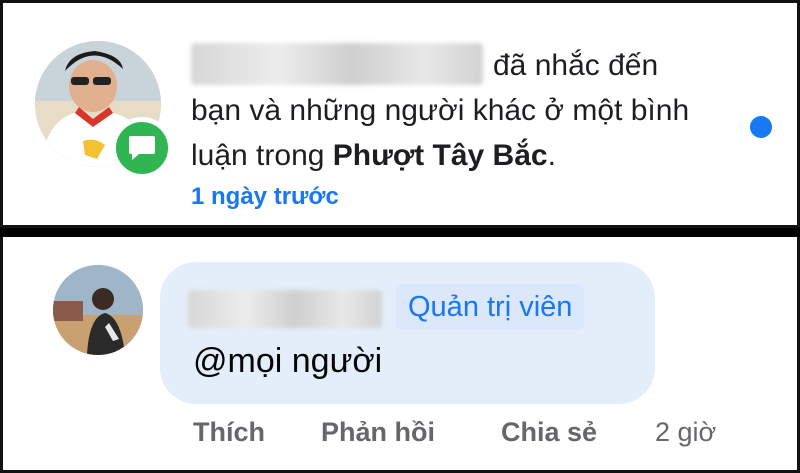 This screenshot has height=473, width=800. I want to click on commenter-avatar, so click(98, 310).